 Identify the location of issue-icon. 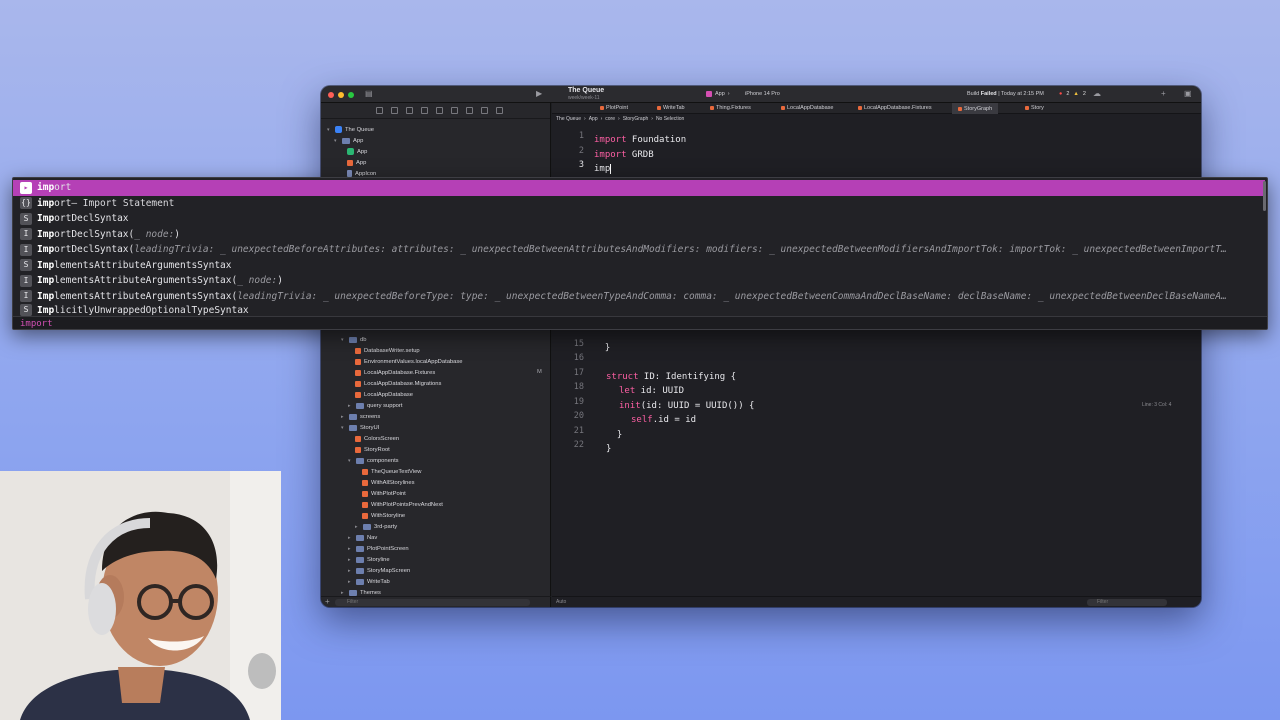
(439, 110).